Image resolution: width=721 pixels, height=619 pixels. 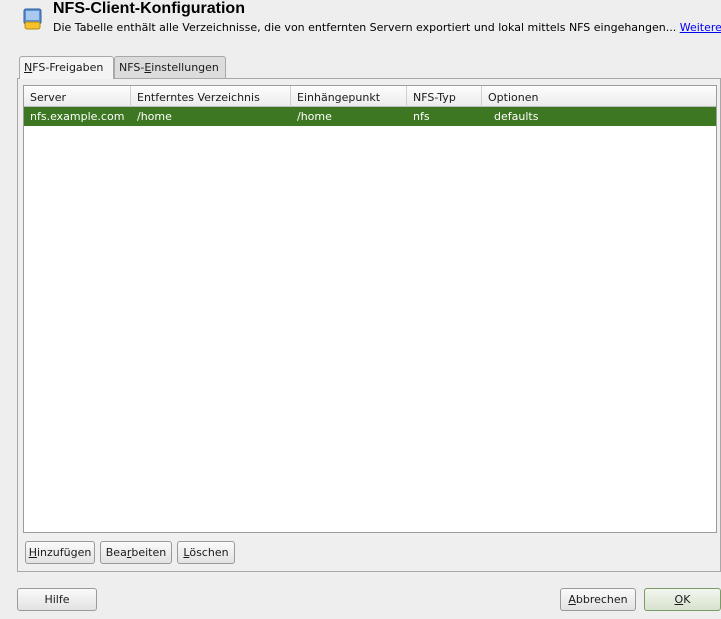 I want to click on cancel-button: Abbrechen, so click(x=598, y=599).